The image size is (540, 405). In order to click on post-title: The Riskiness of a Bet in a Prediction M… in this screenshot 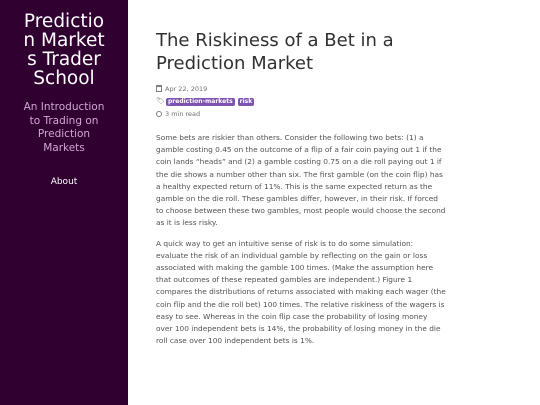, I will do `click(275, 52)`.